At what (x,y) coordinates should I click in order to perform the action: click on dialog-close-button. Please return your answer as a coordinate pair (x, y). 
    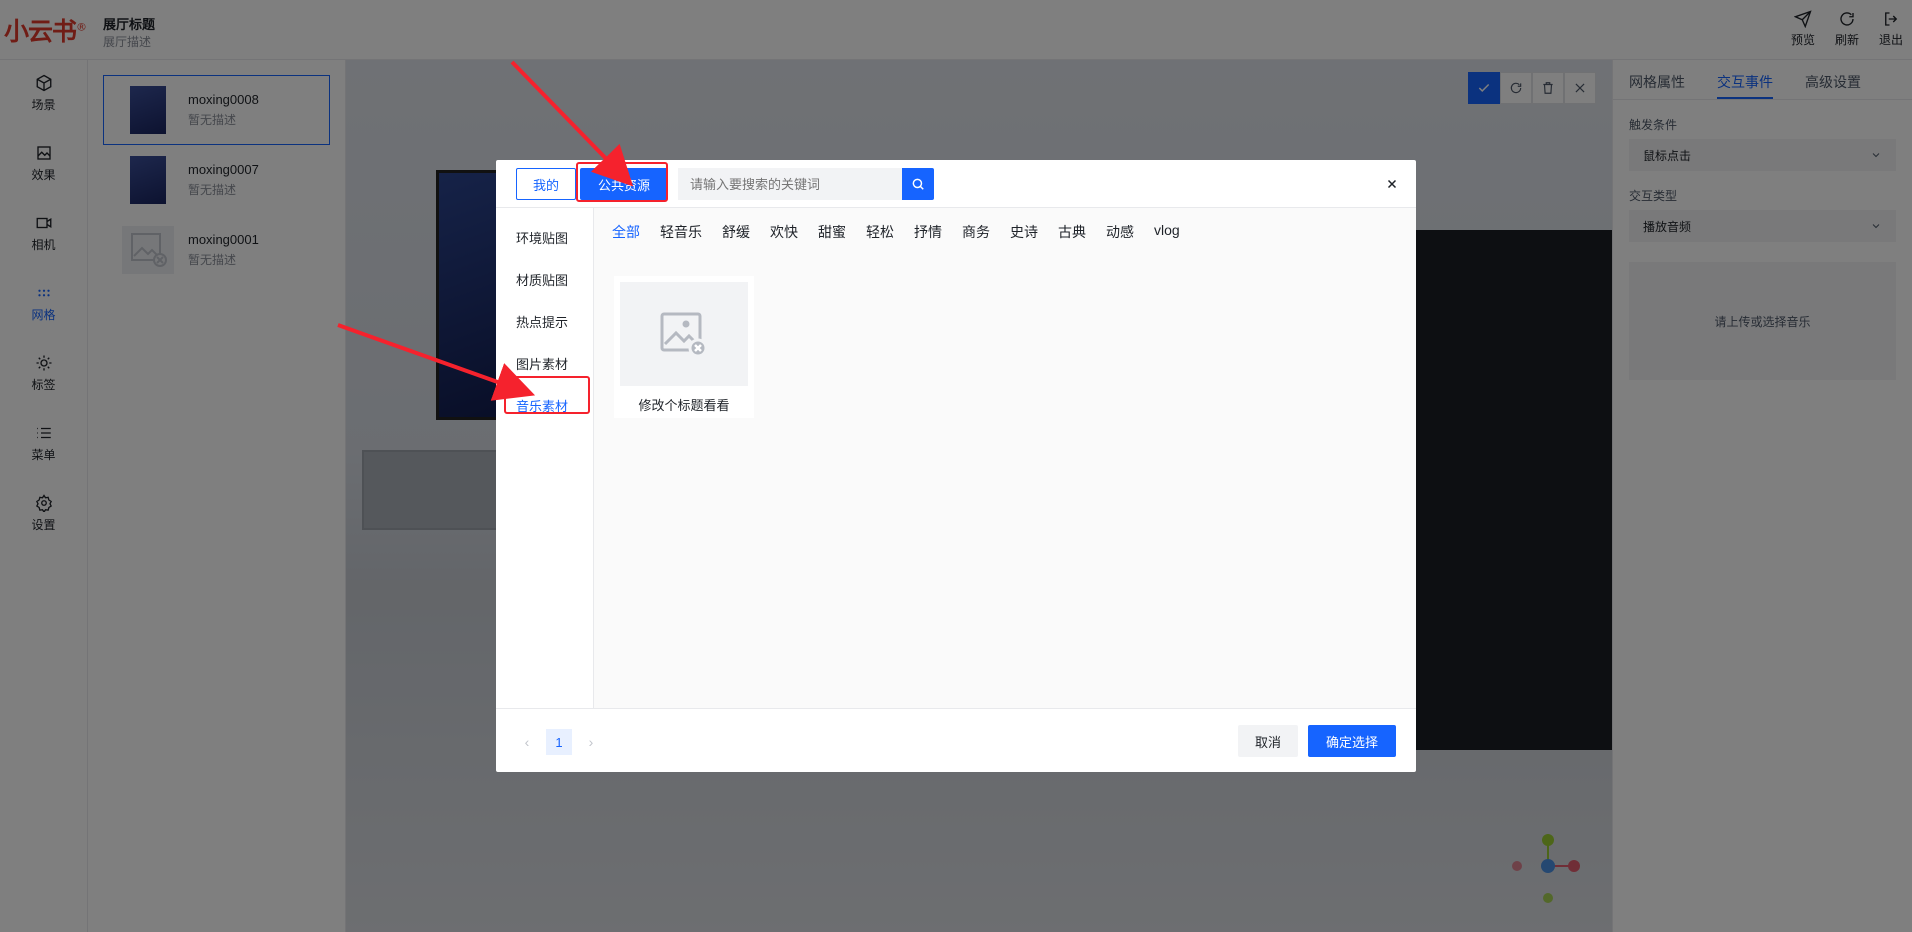
    Looking at the image, I should click on (1392, 184).